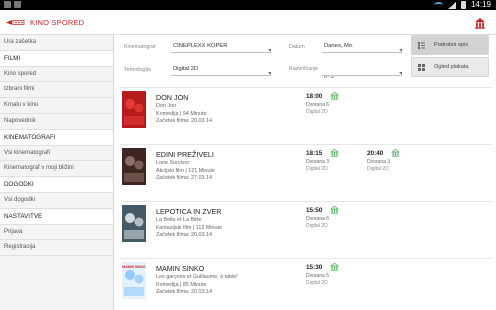  I want to click on sidebar-item-kinematograf-v-moji-blizini: Kinematograf v moji bližini, so click(56, 169).